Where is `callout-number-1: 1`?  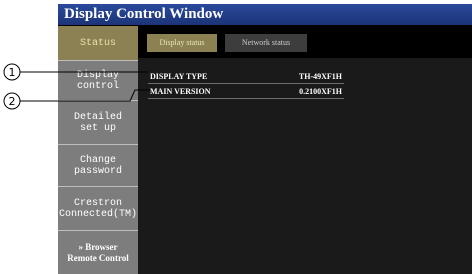
callout-number-1: 1 is located at coordinates (12, 72).